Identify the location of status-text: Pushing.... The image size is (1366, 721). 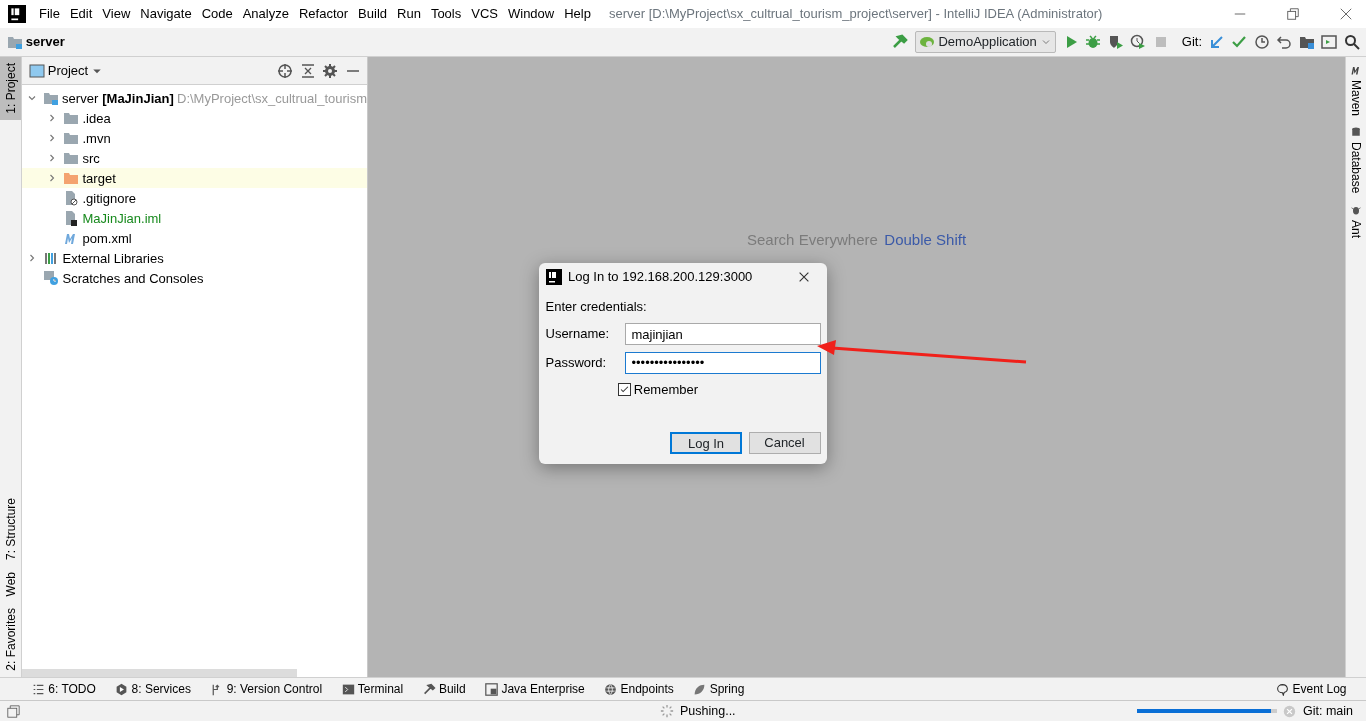
(708, 711).